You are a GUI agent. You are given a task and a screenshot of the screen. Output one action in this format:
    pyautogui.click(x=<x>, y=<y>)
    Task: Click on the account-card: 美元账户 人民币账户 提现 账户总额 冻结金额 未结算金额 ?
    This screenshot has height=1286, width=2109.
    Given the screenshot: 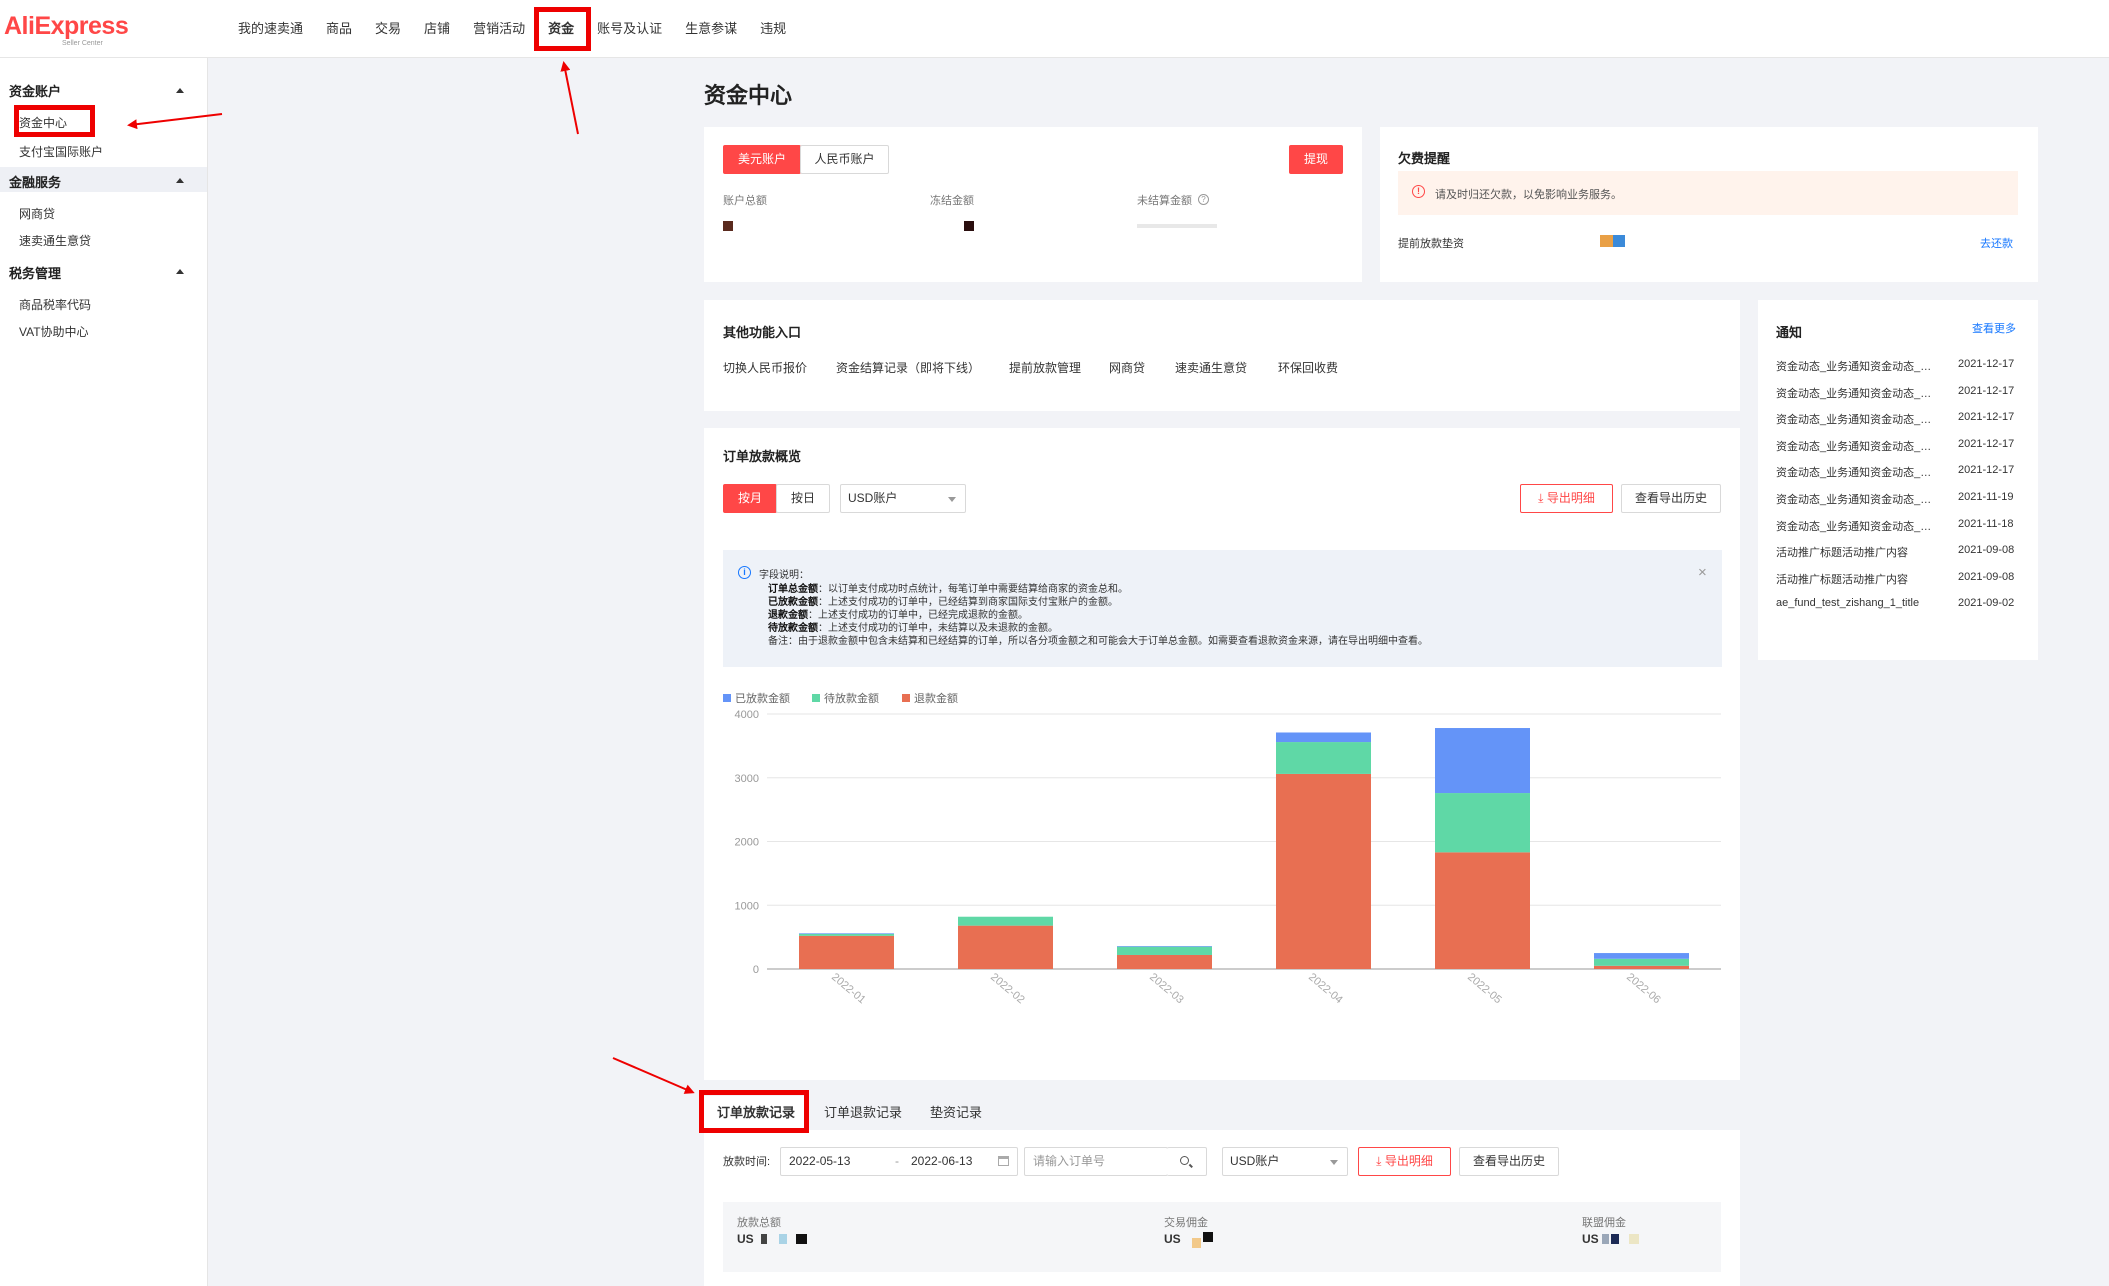 What is the action you would take?
    pyautogui.click(x=1033, y=204)
    